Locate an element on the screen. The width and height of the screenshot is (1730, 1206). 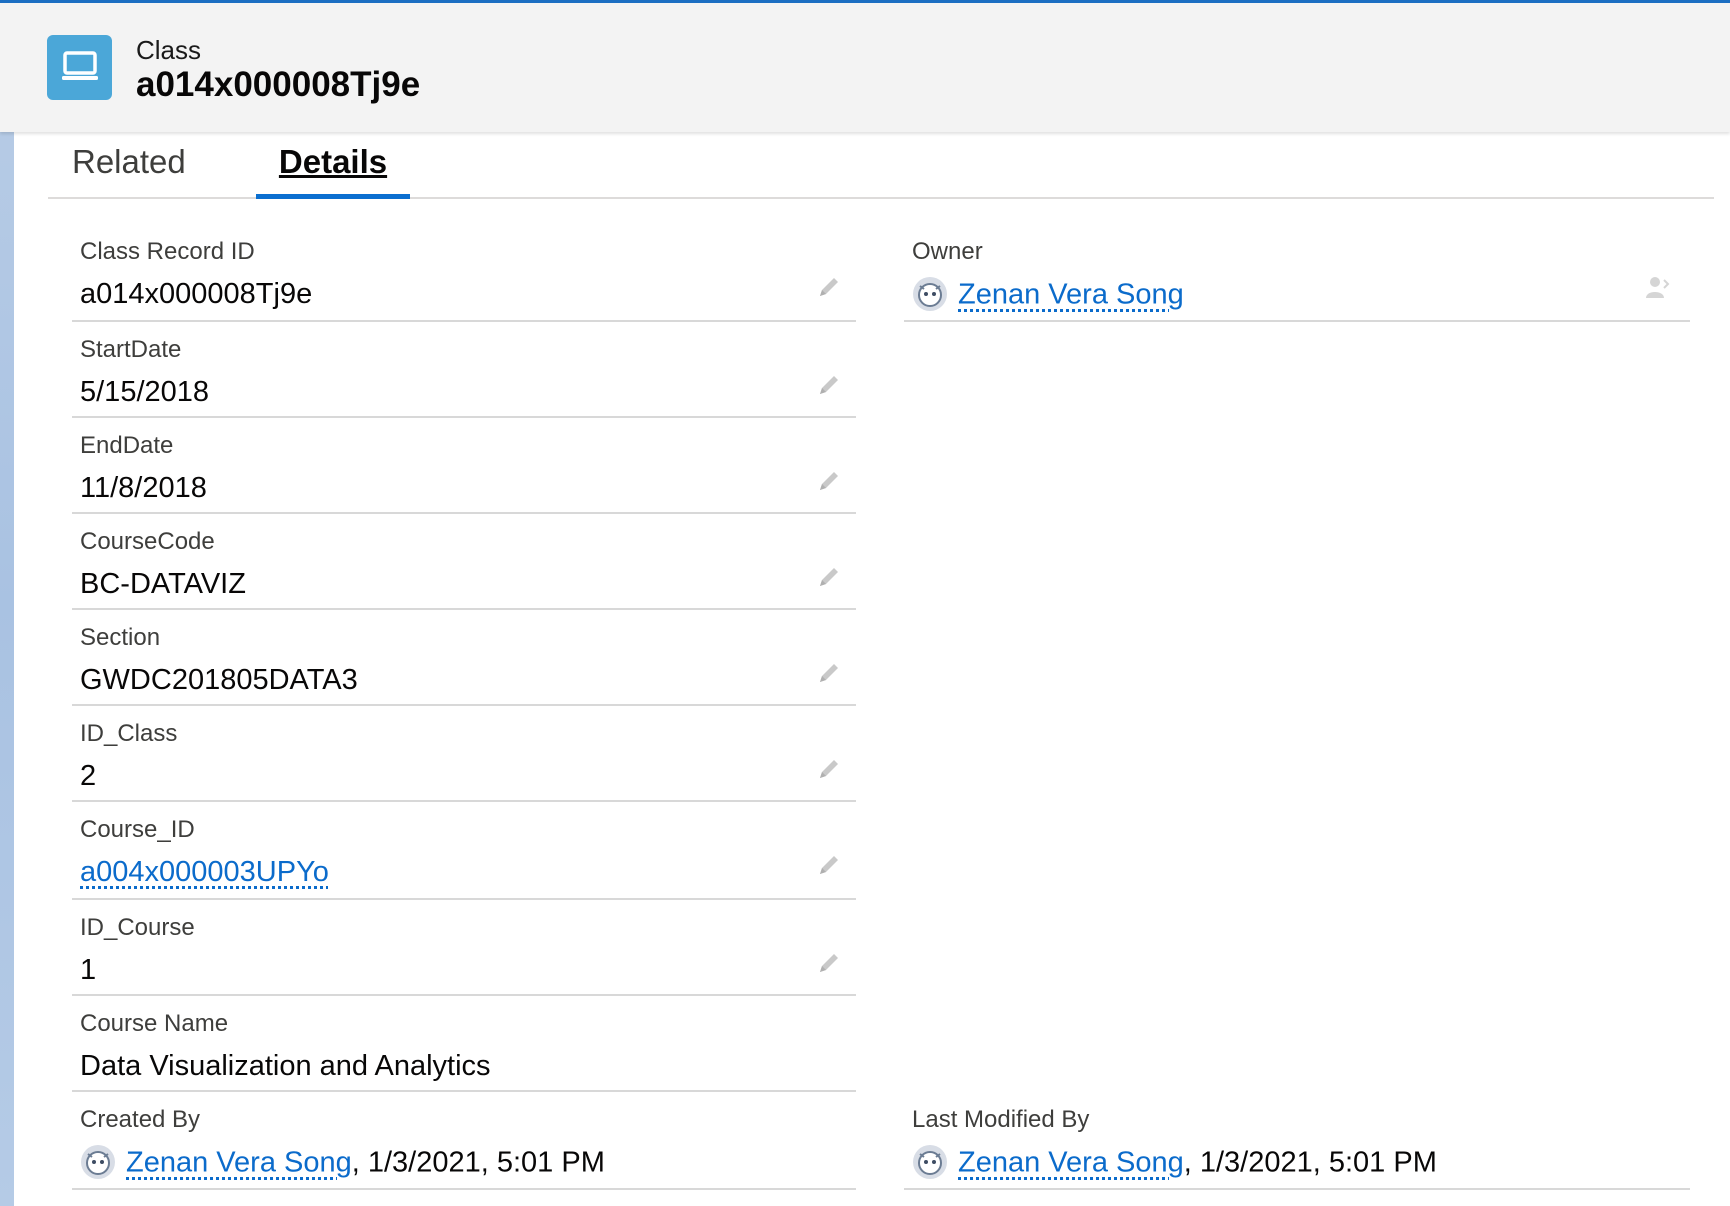
tab-related: Related is located at coordinates (129, 171).